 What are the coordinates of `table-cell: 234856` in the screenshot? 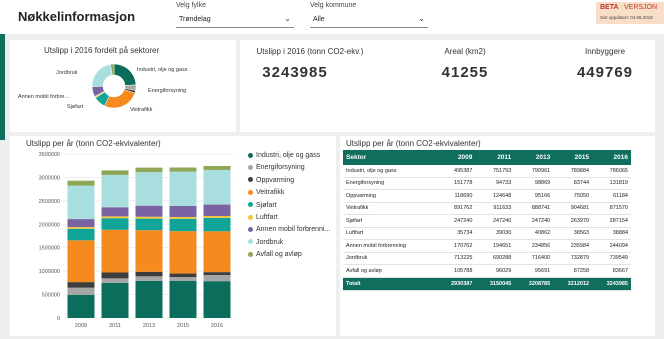 It's located at (534, 246).